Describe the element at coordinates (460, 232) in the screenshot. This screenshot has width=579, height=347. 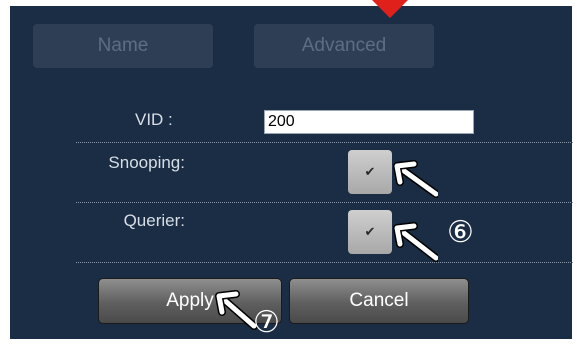
I see `step-marker-6: ⑥` at that location.